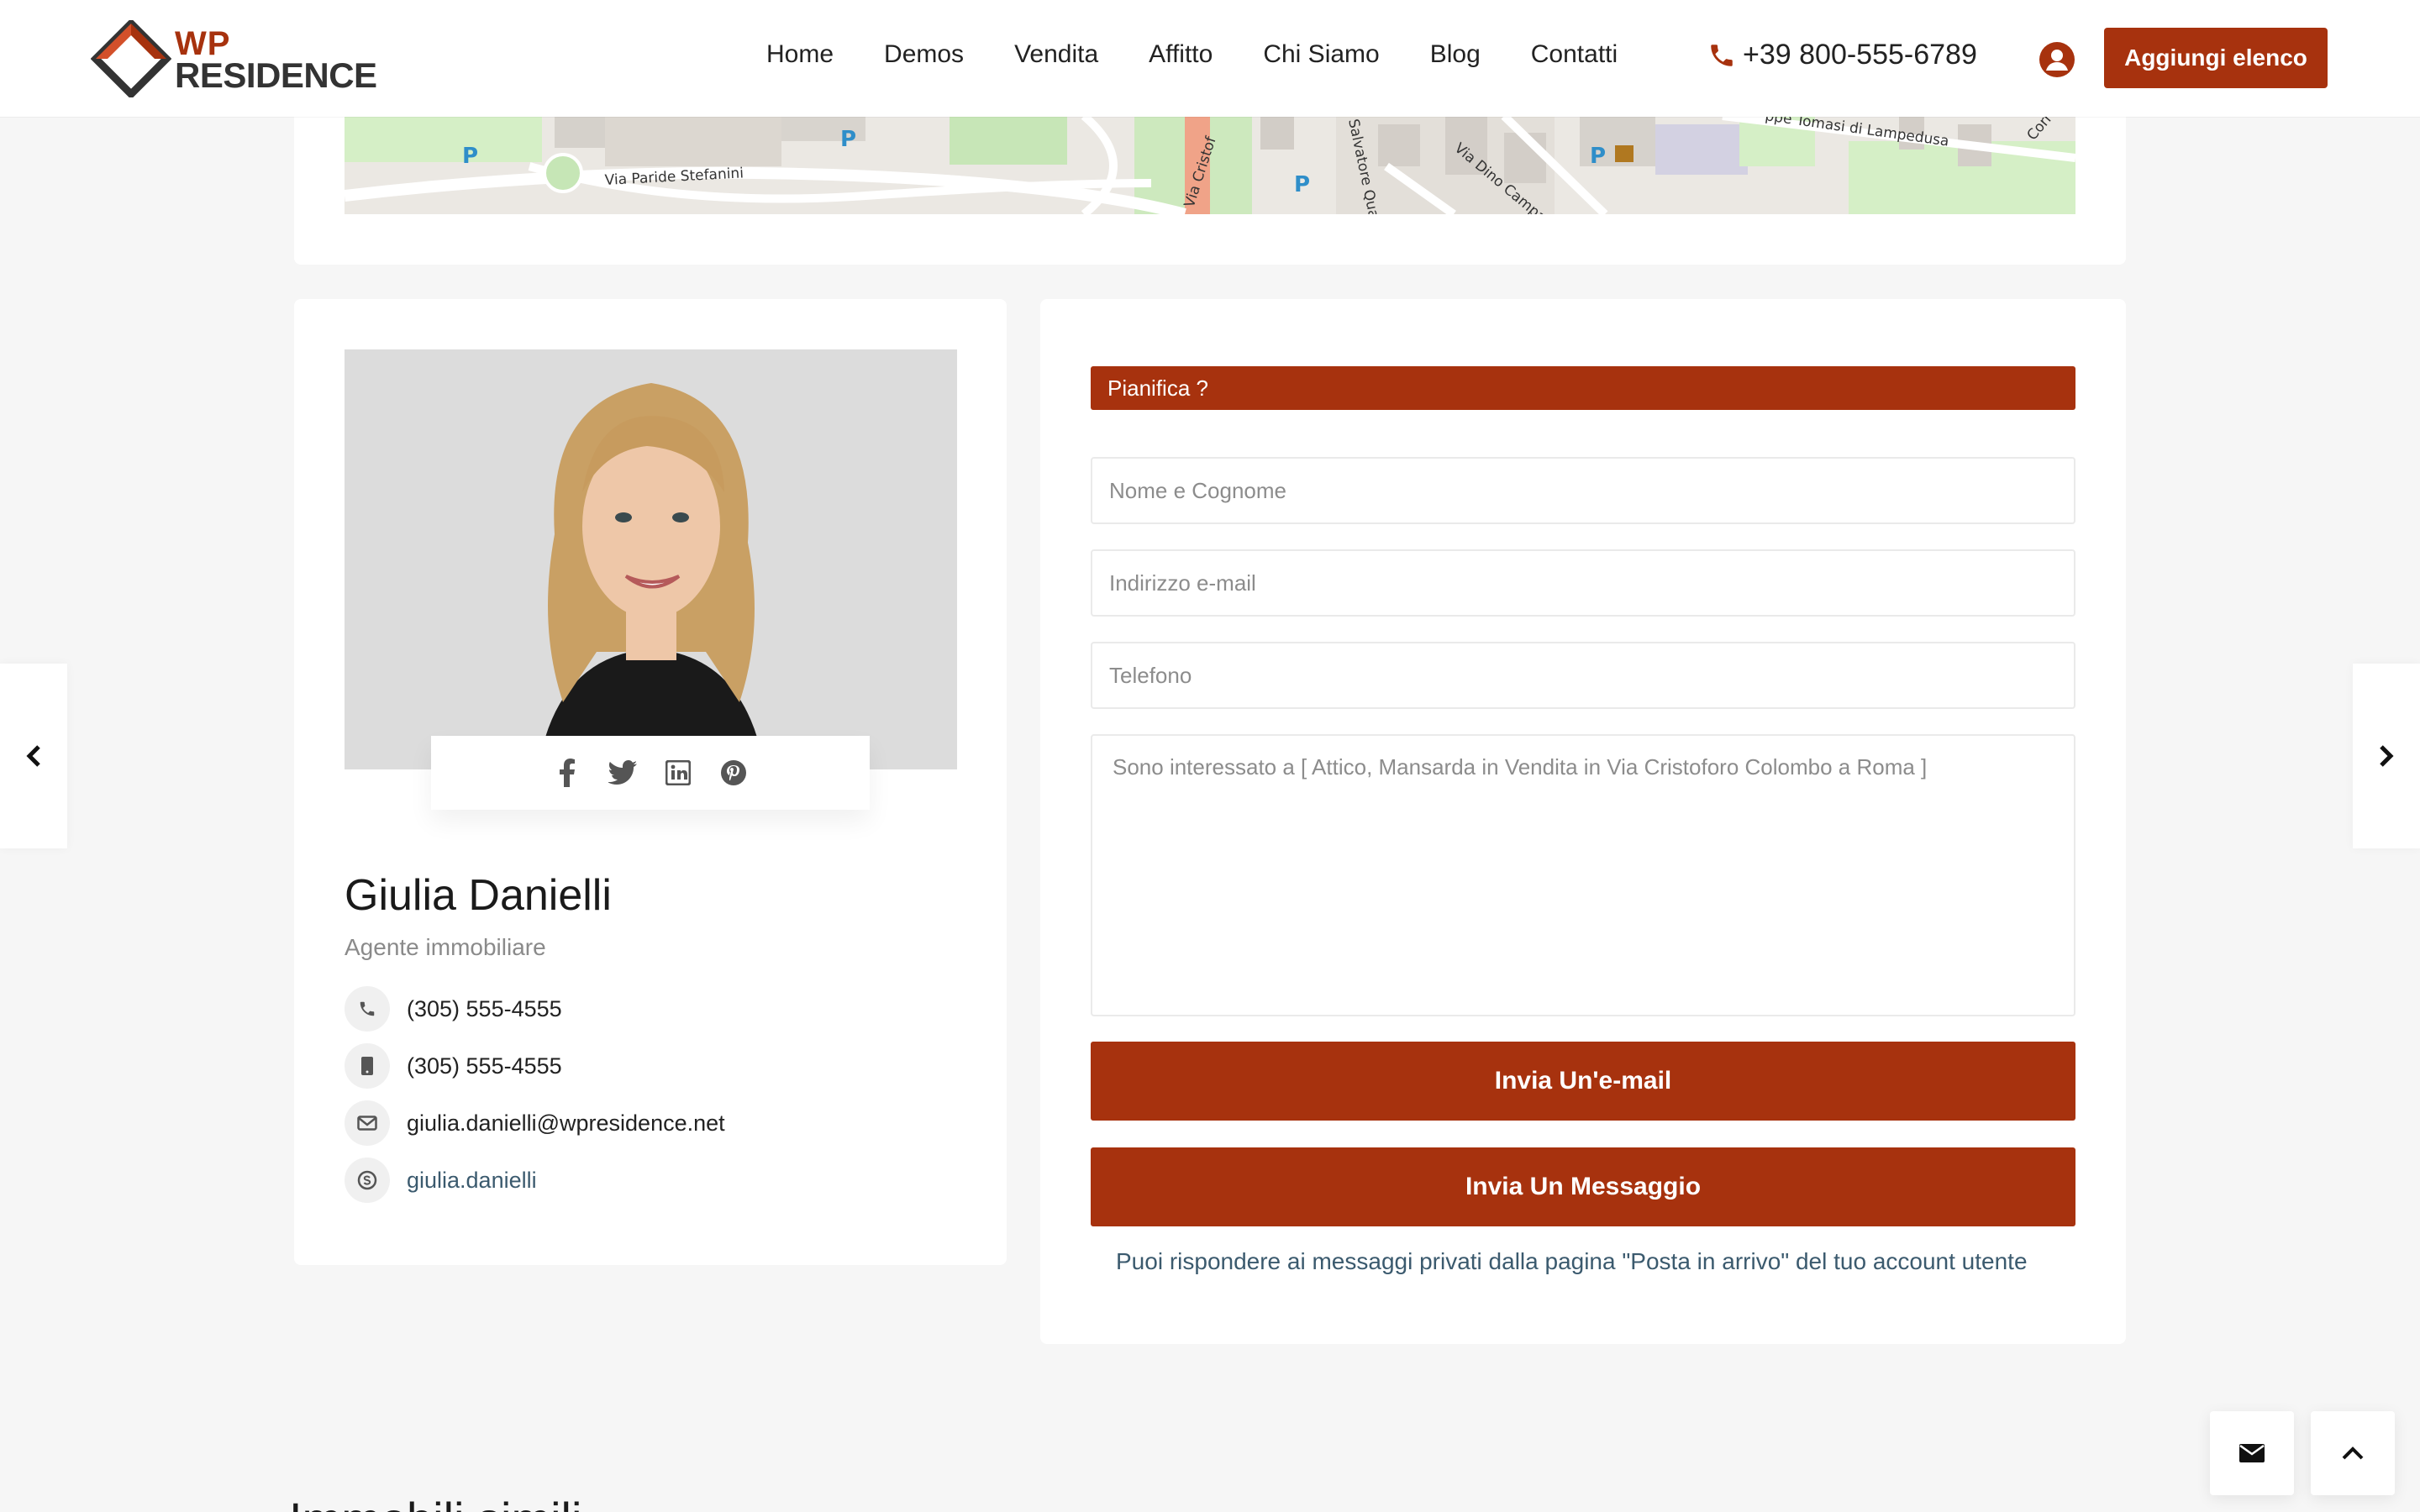  What do you see at coordinates (734, 773) in the screenshot?
I see `pinterest-icon` at bounding box center [734, 773].